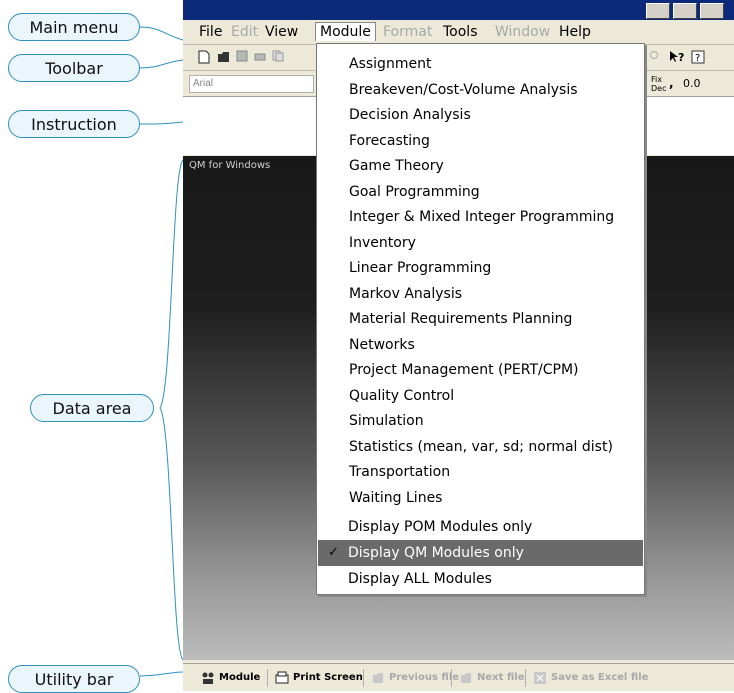 Image resolution: width=734 pixels, height=693 pixels. I want to click on print-icon, so click(260, 57).